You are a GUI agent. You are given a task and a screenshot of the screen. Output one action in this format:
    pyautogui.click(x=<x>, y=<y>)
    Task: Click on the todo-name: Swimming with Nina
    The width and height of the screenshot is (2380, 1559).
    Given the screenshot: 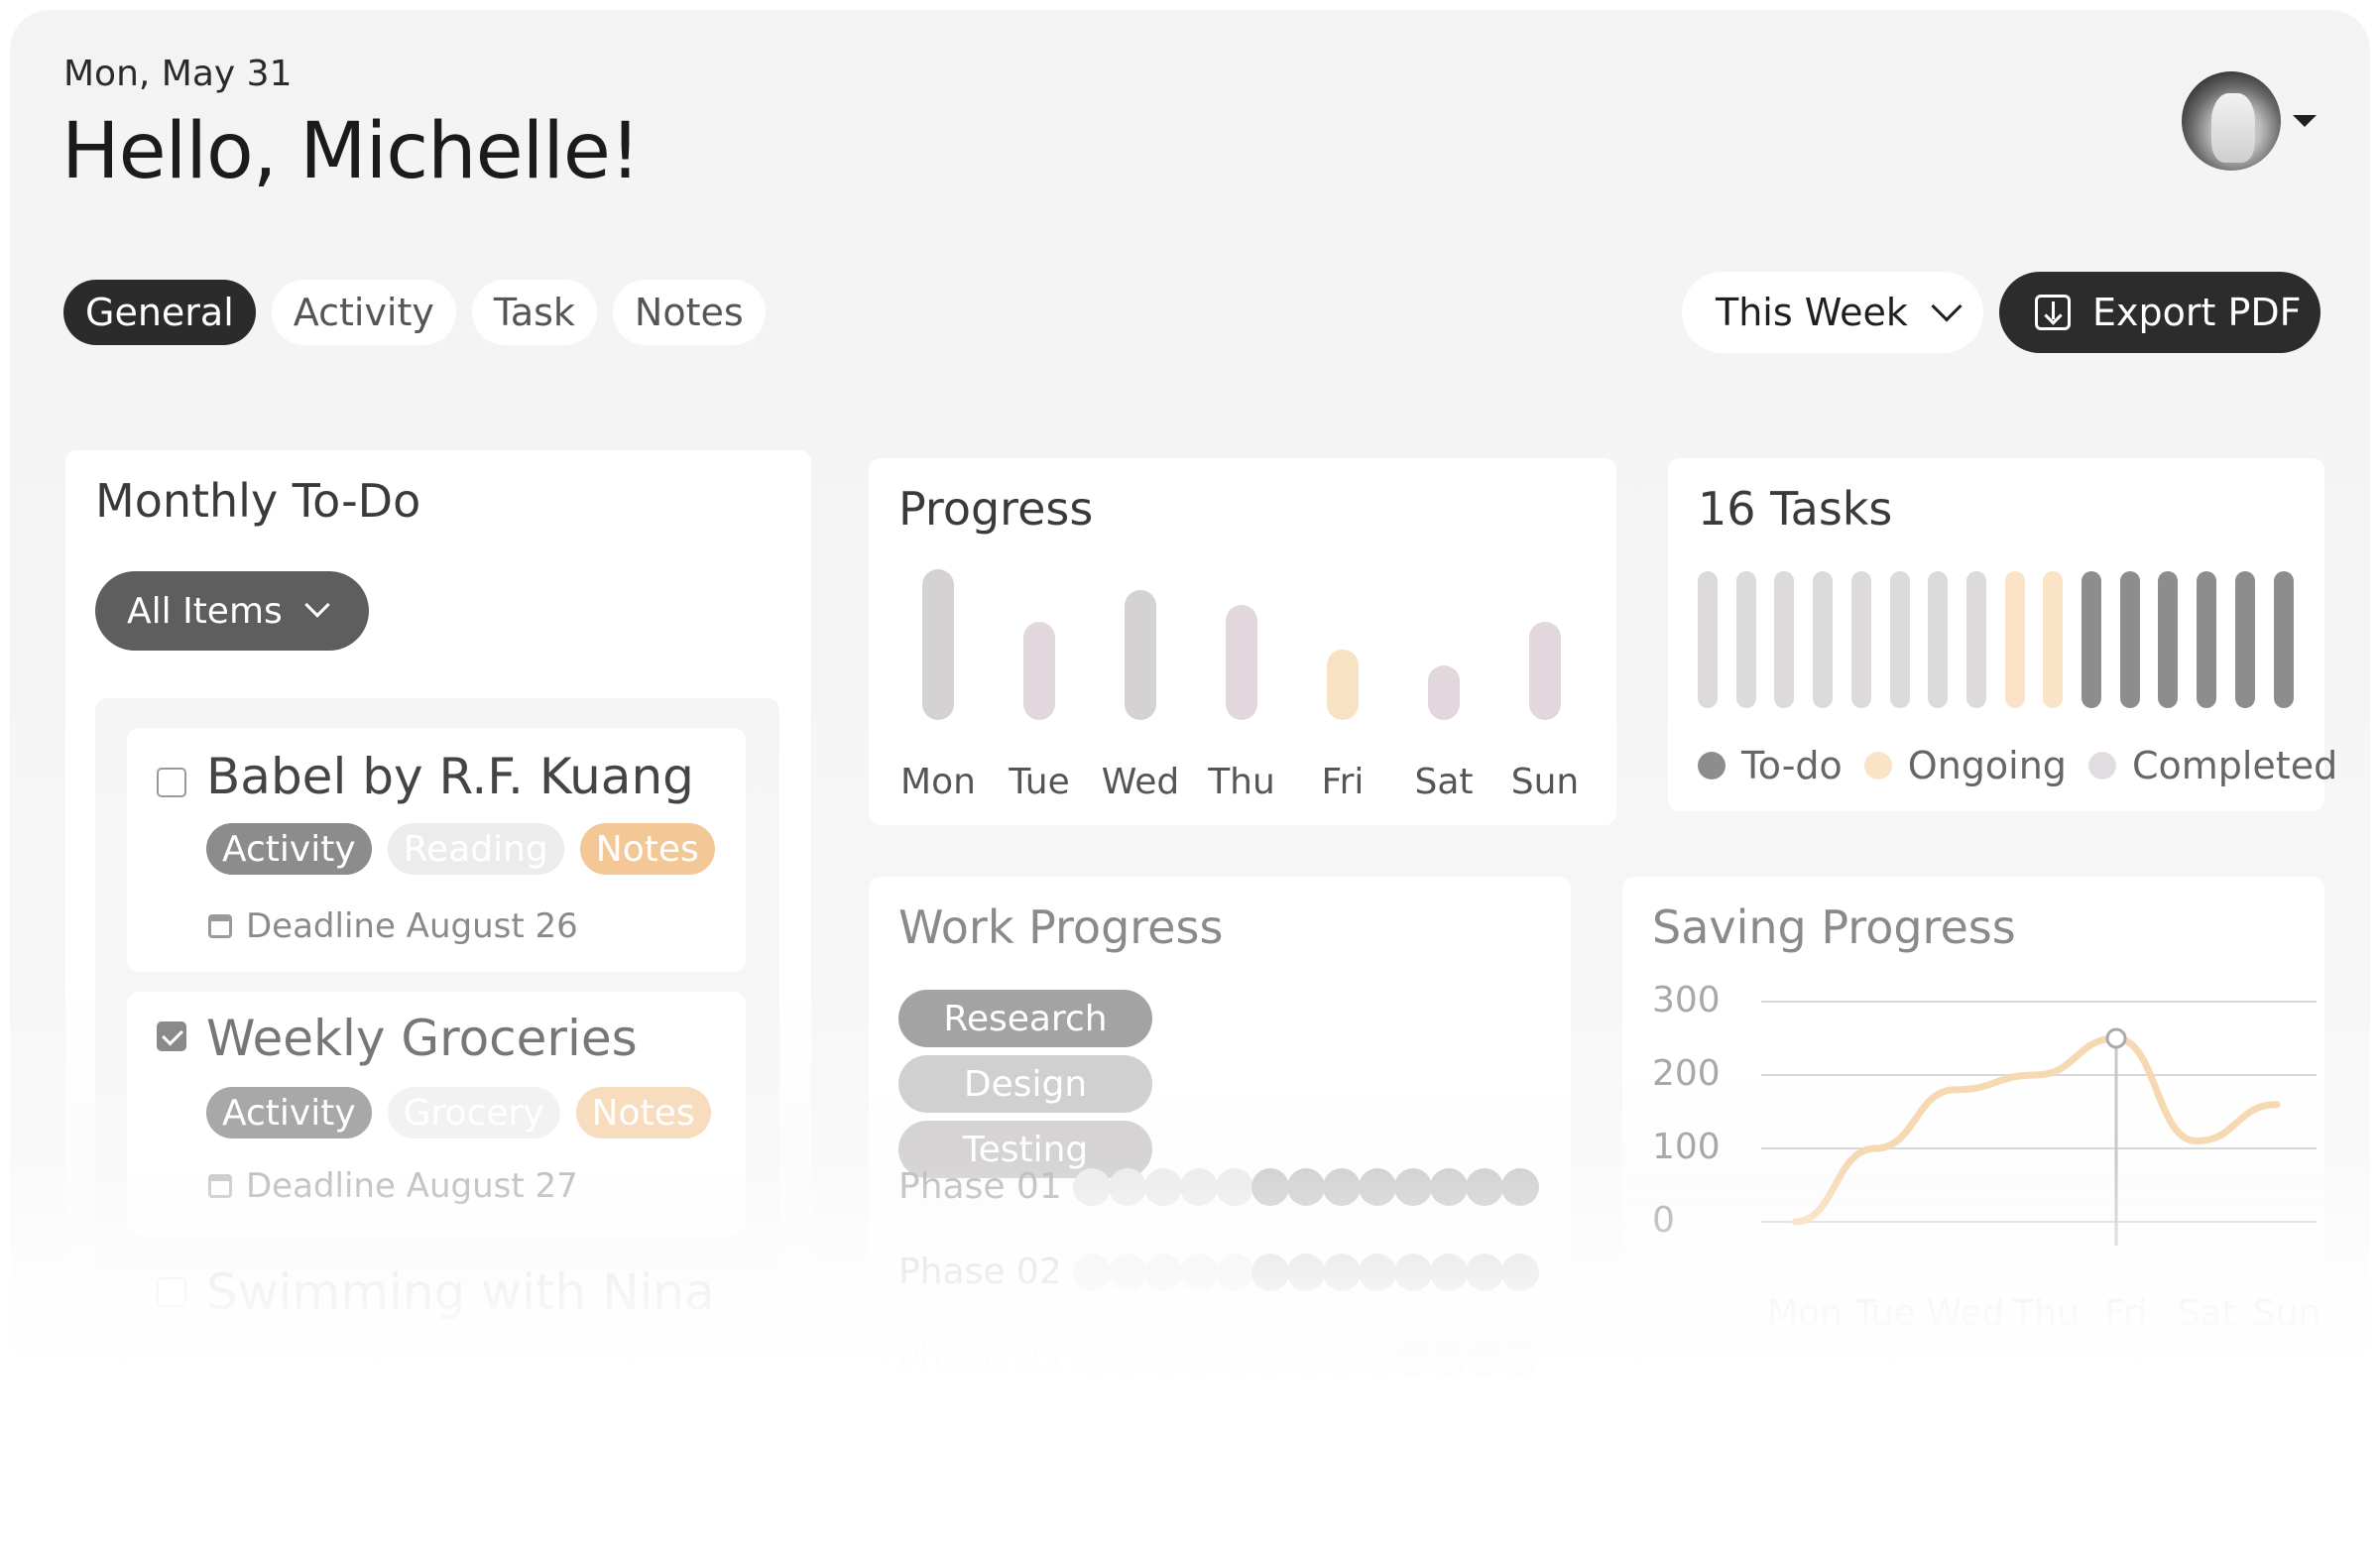 What is the action you would take?
    pyautogui.click(x=460, y=1292)
    